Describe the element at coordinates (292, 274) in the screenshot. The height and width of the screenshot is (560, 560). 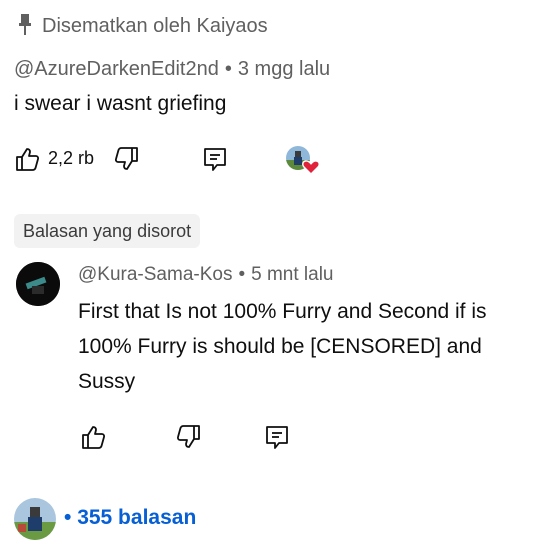
I see `reply-time: 5 mnt lalu` at that location.